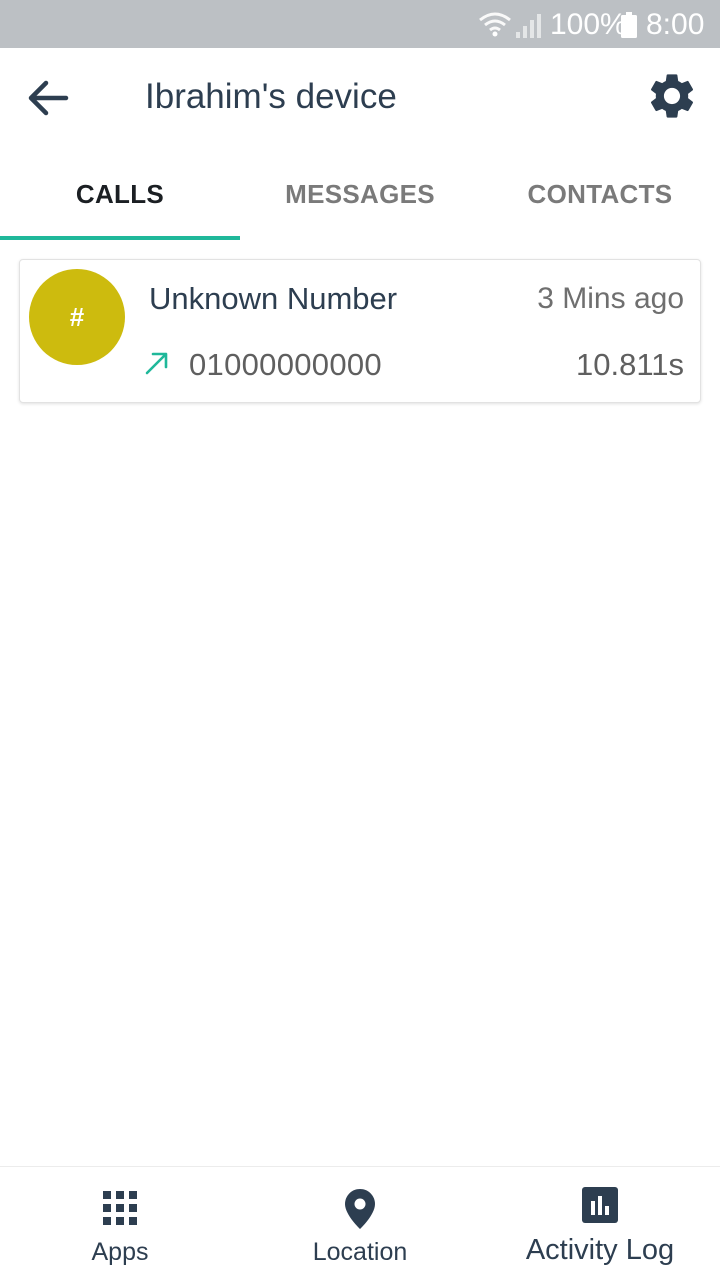 This screenshot has width=720, height=1280. I want to click on arrow-left-icon, so click(48, 98).